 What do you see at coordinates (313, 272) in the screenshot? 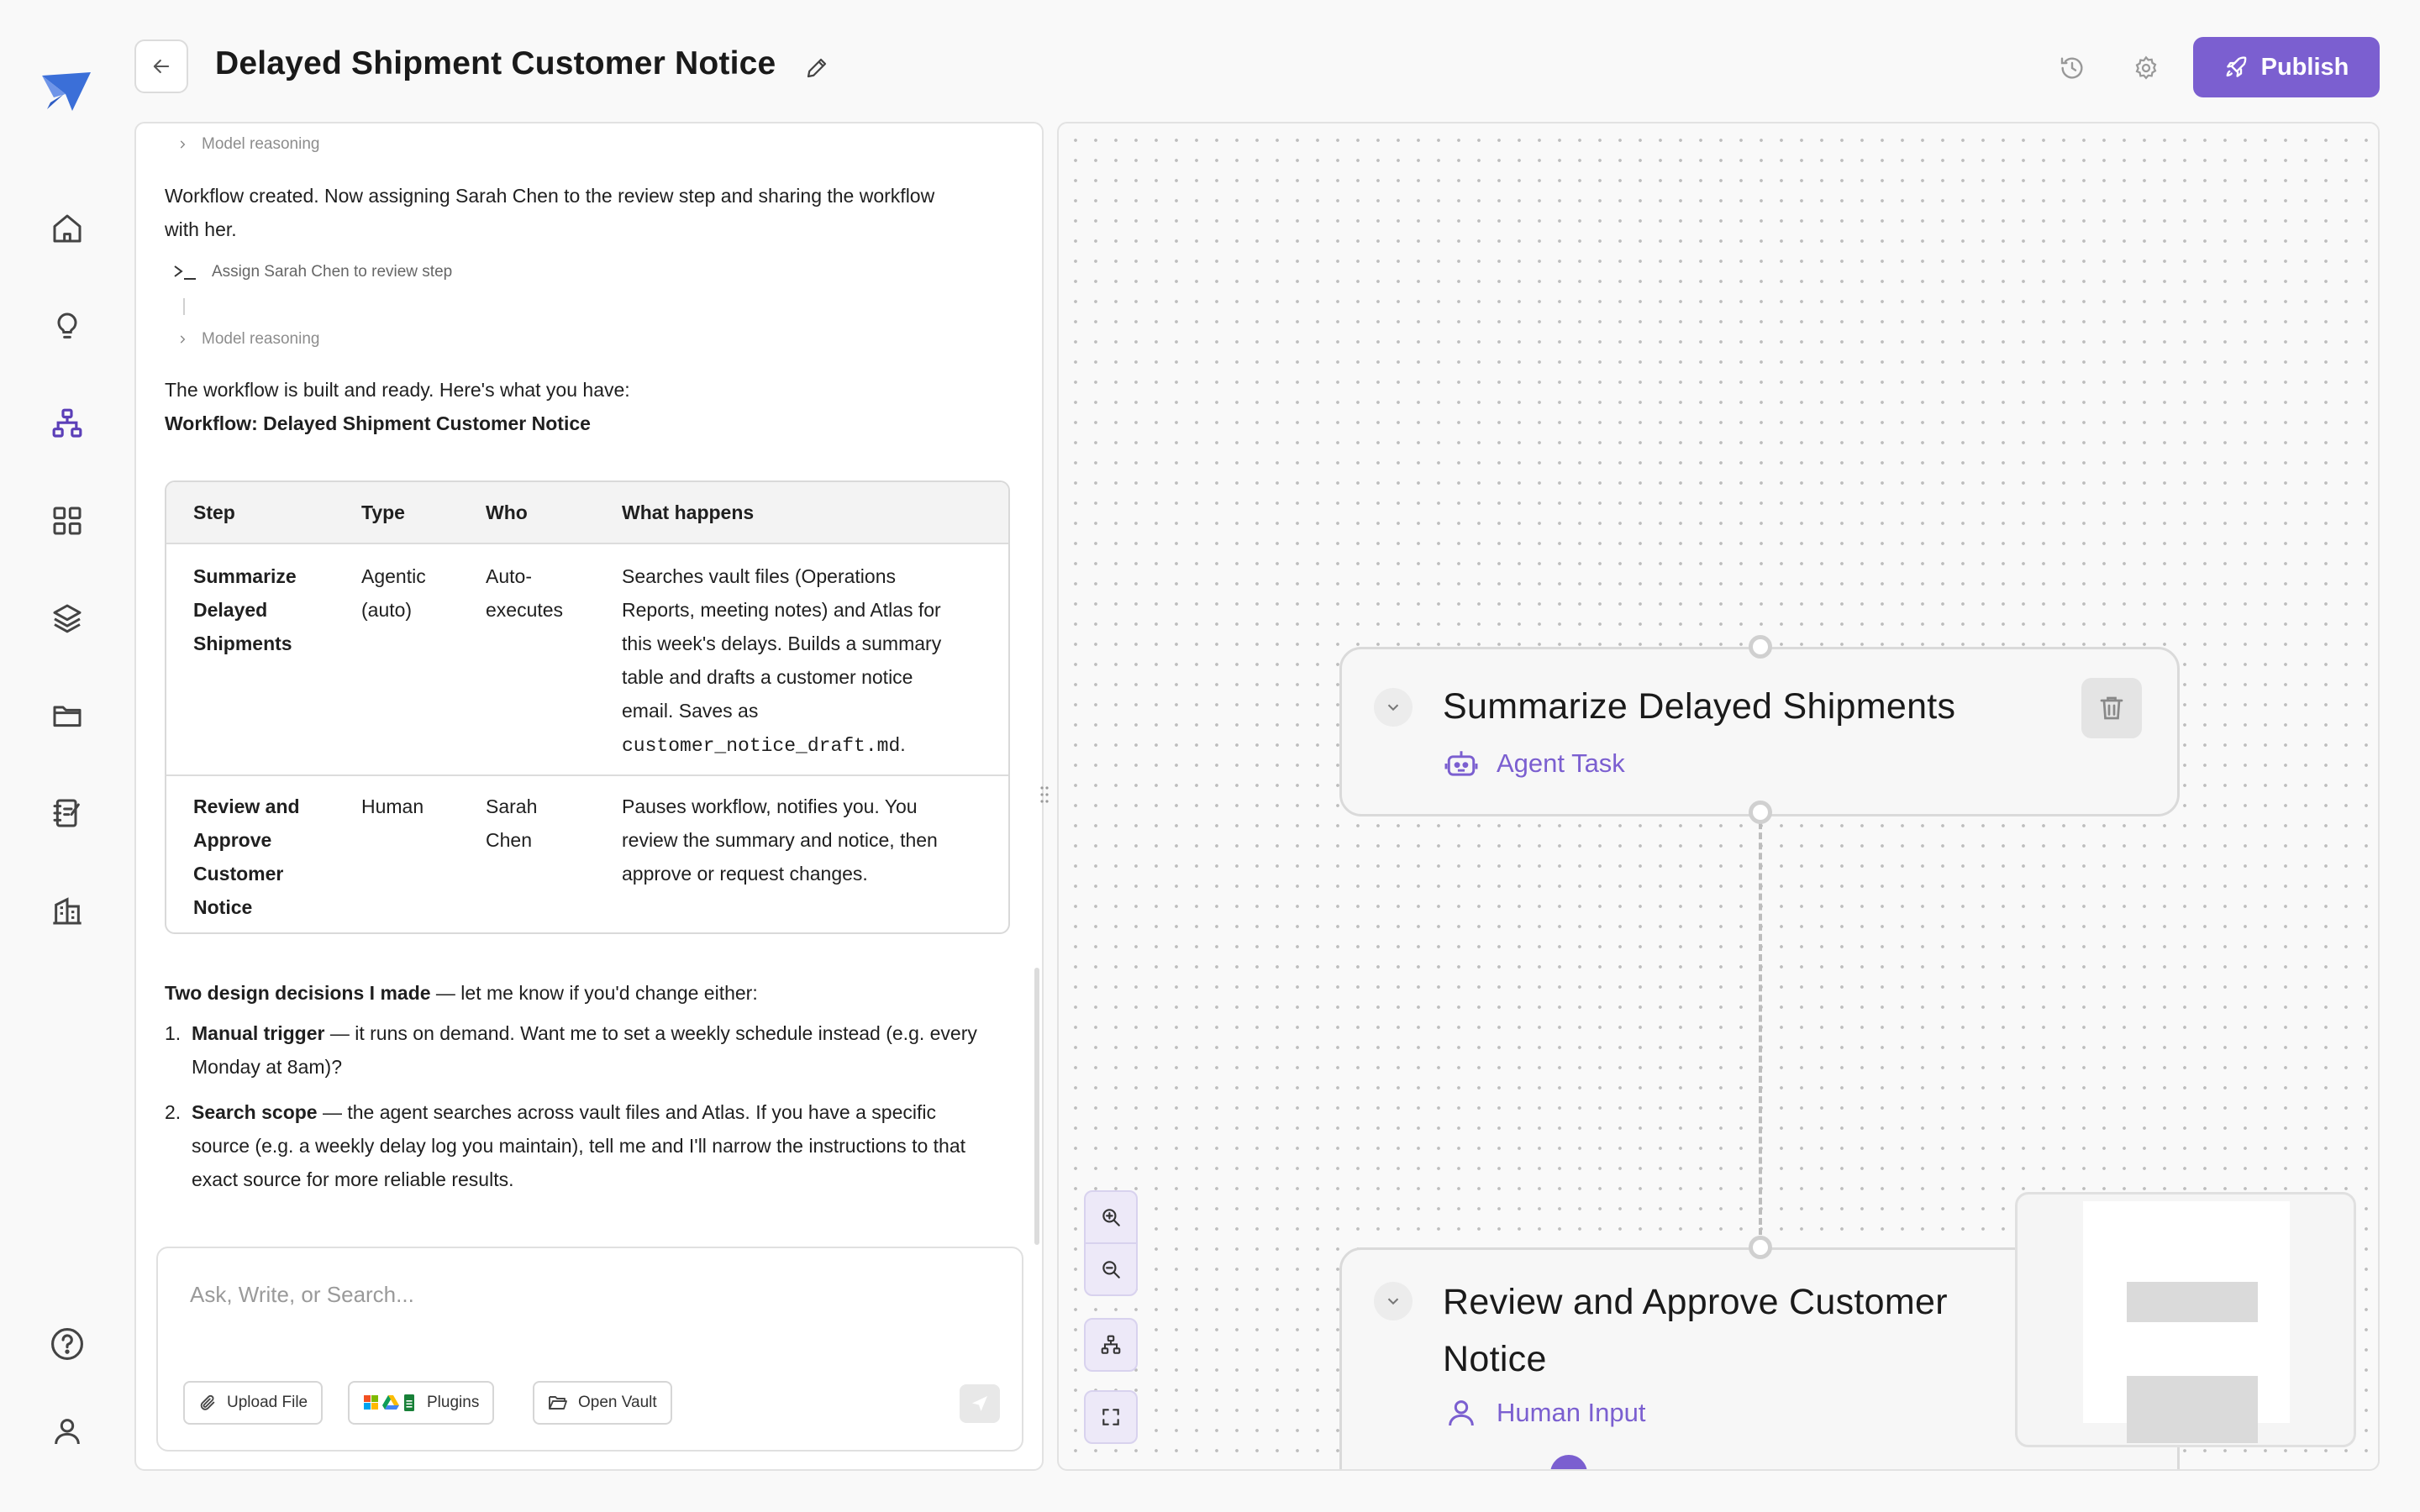
I see `tool-call: Assign Sarah Chen to review step` at bounding box center [313, 272].